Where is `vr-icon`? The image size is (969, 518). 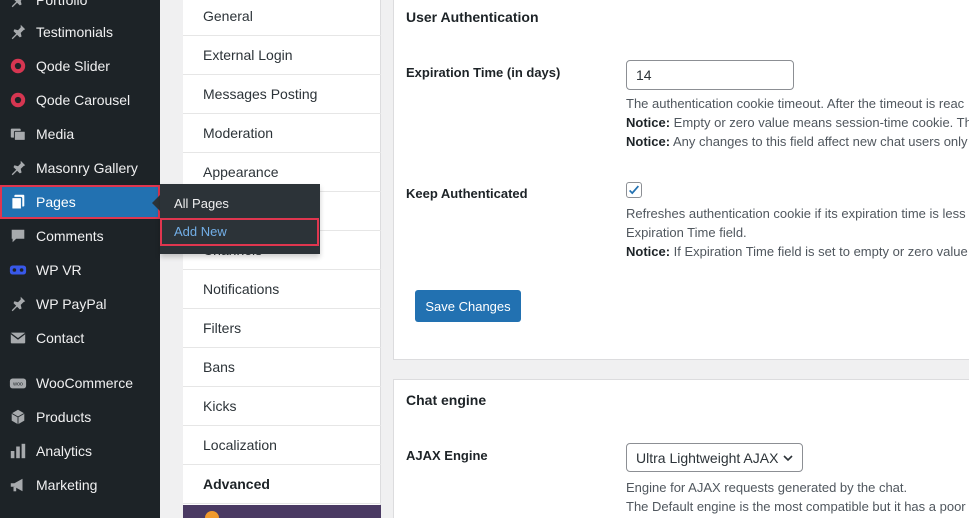 vr-icon is located at coordinates (18, 270).